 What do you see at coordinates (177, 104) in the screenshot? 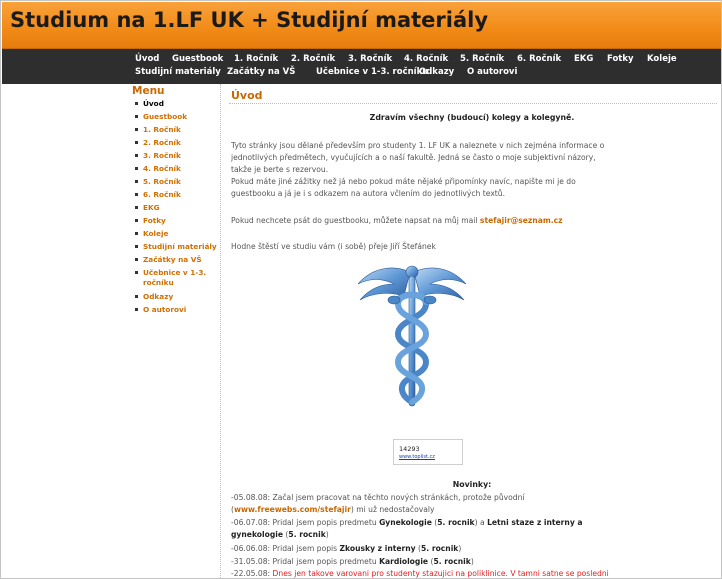
I see `sidebar-item-uvod: Úvod` at bounding box center [177, 104].